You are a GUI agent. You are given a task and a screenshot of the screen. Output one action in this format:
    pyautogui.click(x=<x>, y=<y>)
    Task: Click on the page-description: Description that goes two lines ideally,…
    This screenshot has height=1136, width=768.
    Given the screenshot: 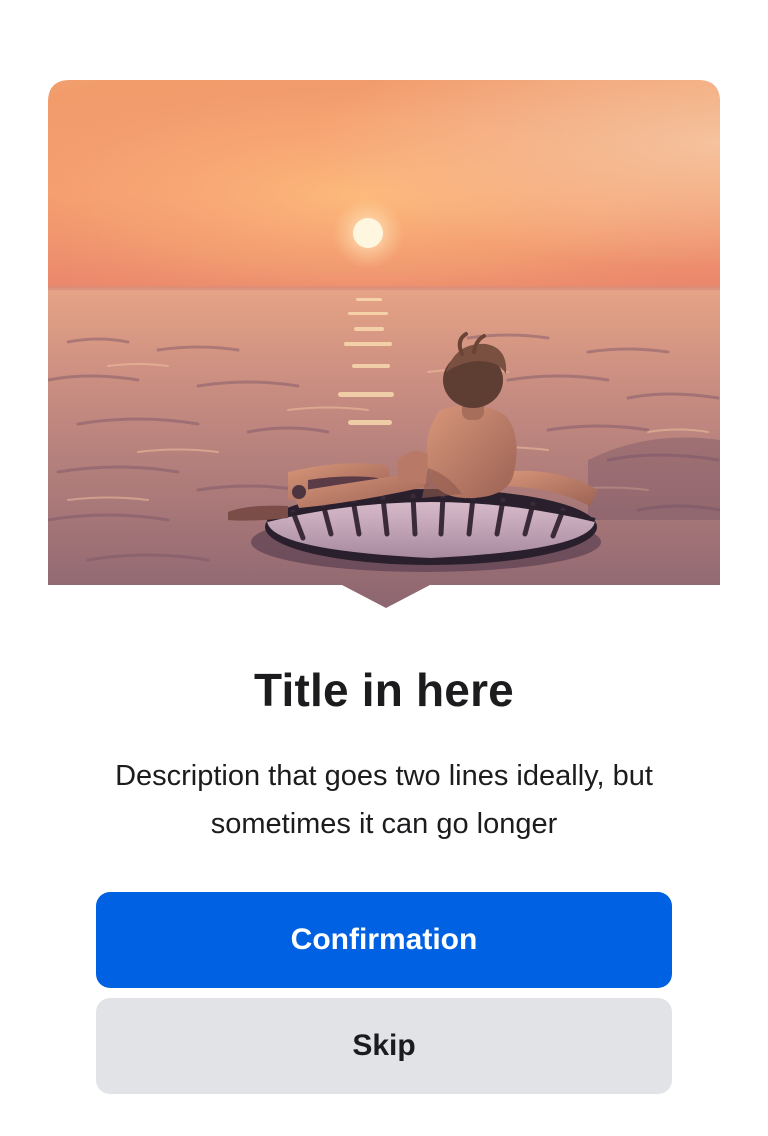 What is the action you would take?
    pyautogui.click(x=384, y=800)
    